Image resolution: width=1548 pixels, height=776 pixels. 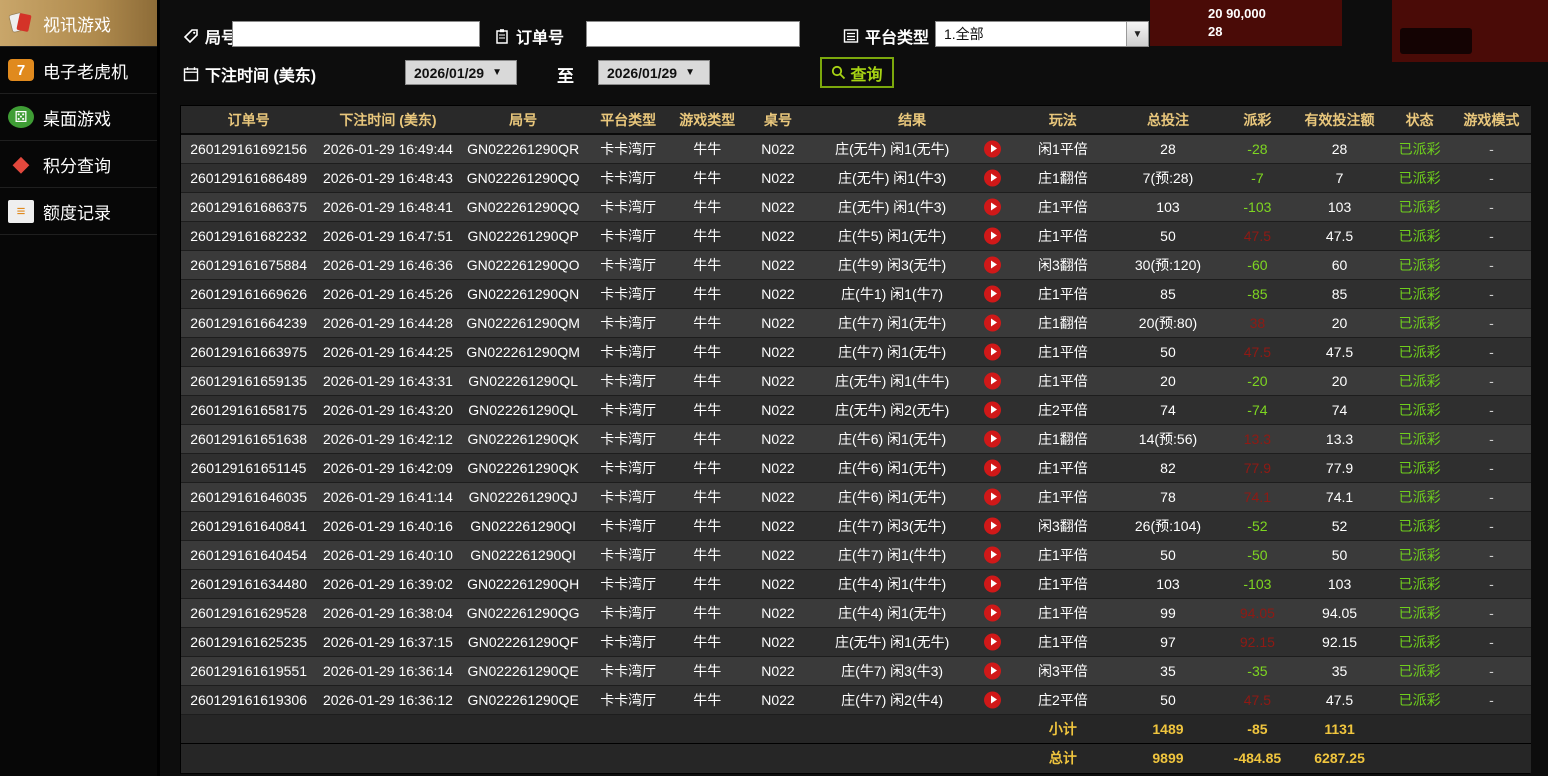 I want to click on sidebar-item-points-query: ◆ 积分查询, so click(x=78, y=164).